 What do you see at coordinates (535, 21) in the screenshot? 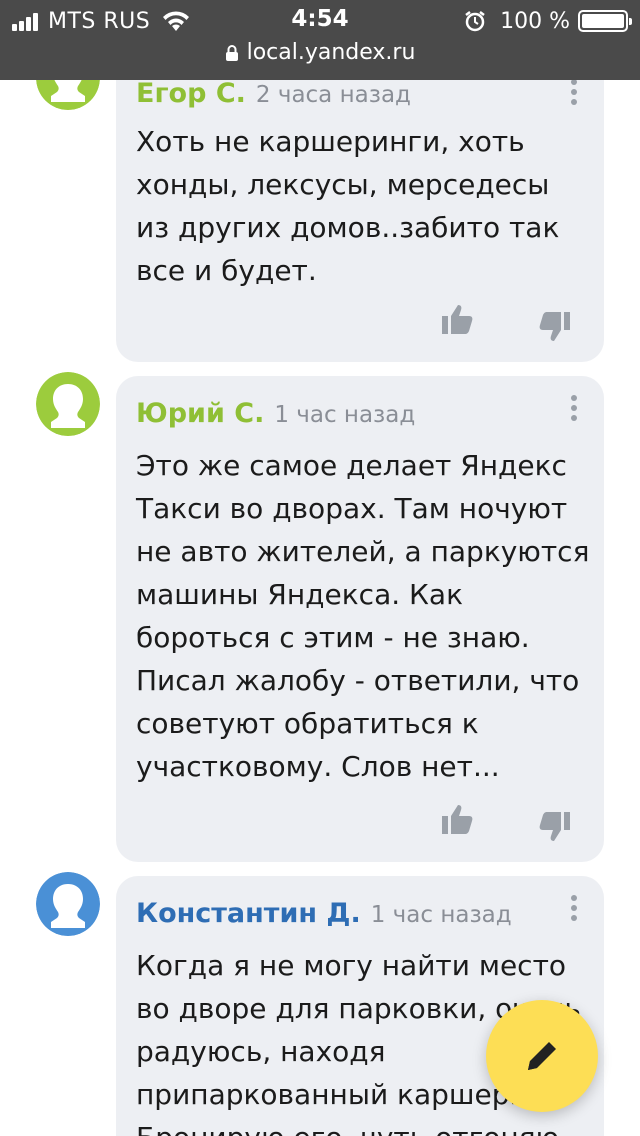
I see `battery-percent: 100 %` at bounding box center [535, 21].